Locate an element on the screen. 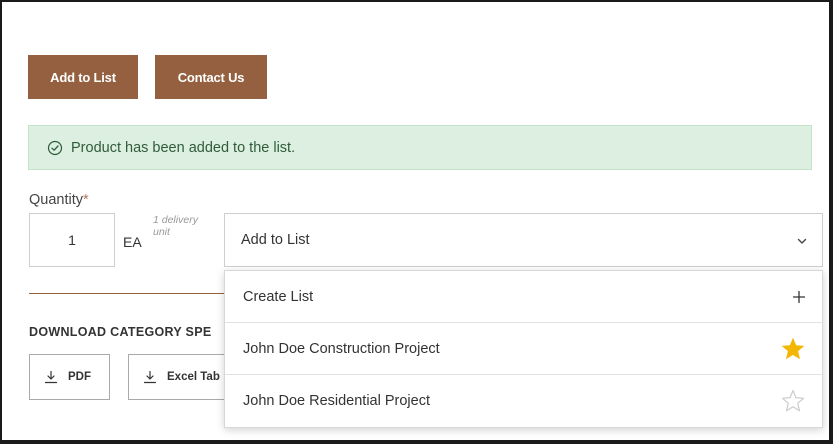 The image size is (833, 444). quantity-label: Quantity* is located at coordinates (59, 200).